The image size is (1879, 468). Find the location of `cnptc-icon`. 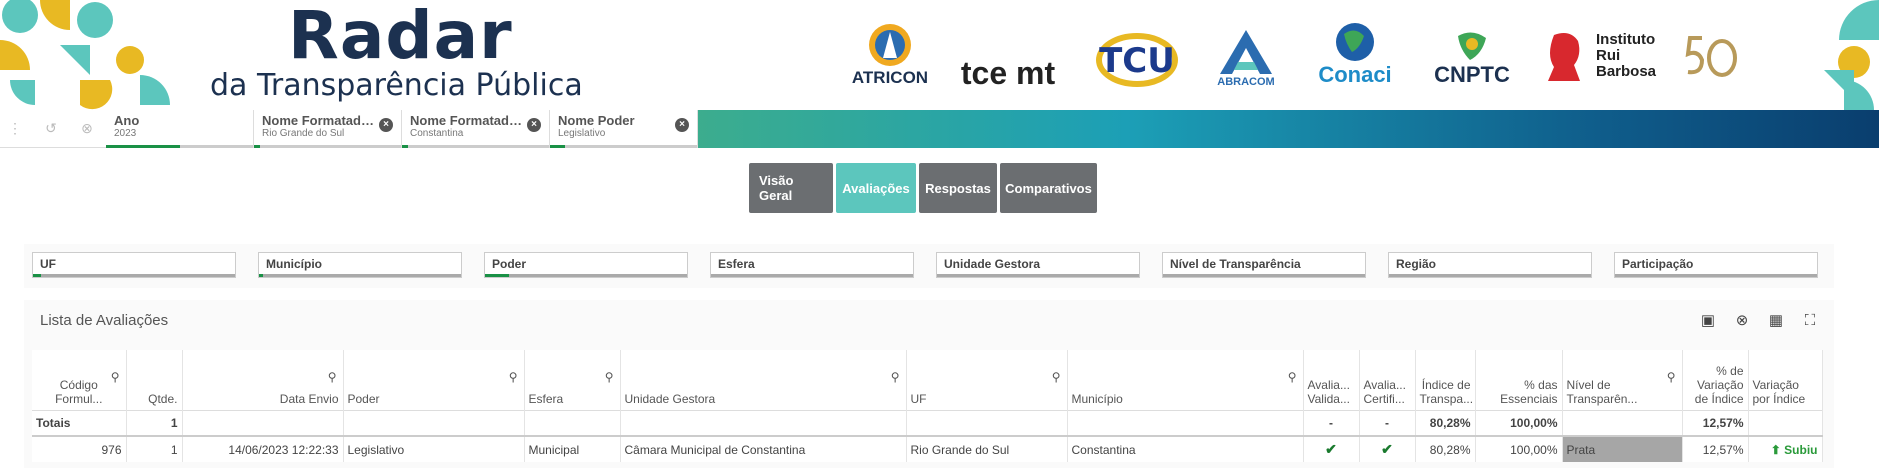

cnptc-icon is located at coordinates (1472, 46).